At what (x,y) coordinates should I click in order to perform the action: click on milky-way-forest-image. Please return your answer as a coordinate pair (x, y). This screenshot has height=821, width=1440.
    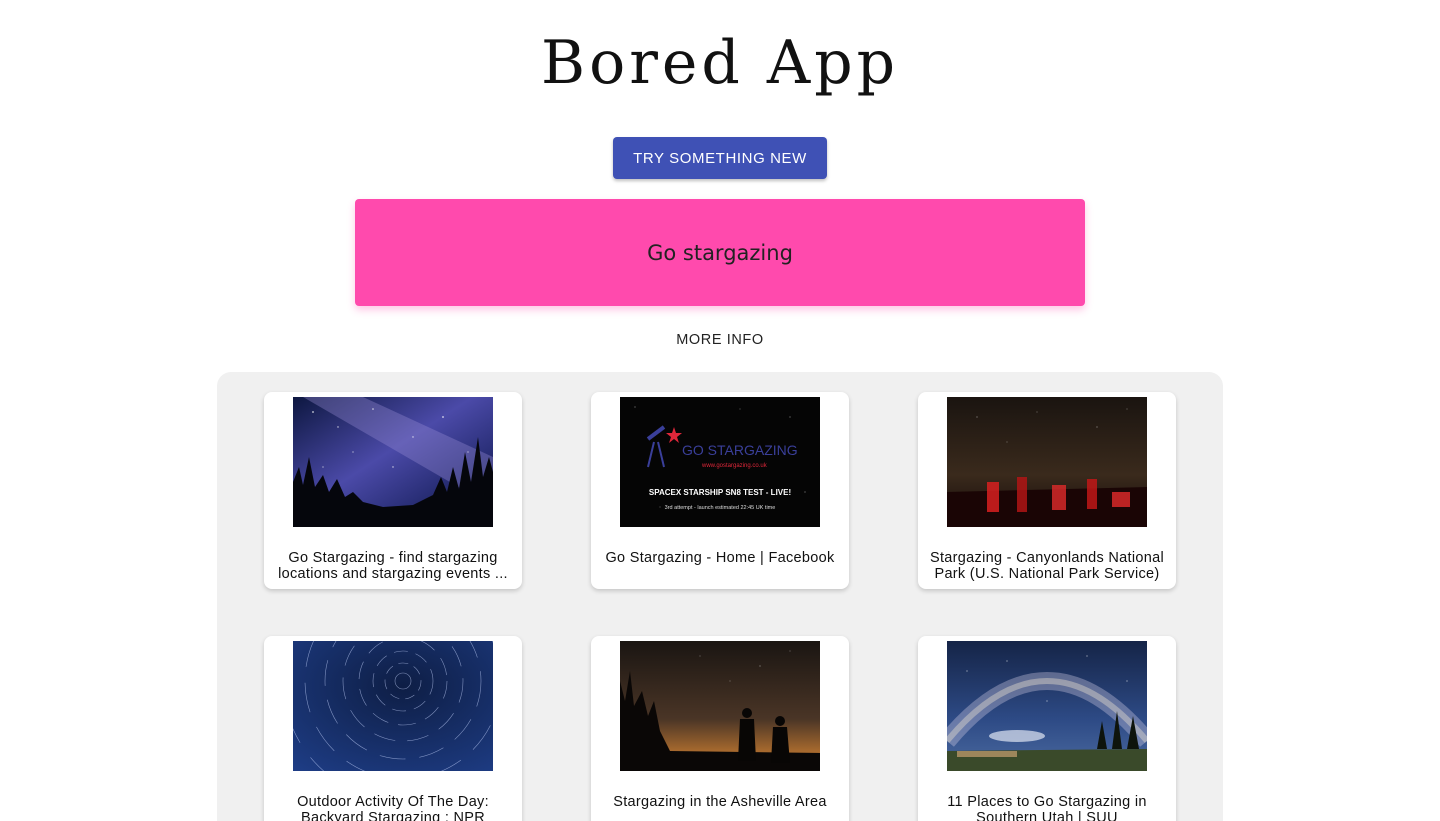
    Looking at the image, I should click on (393, 462).